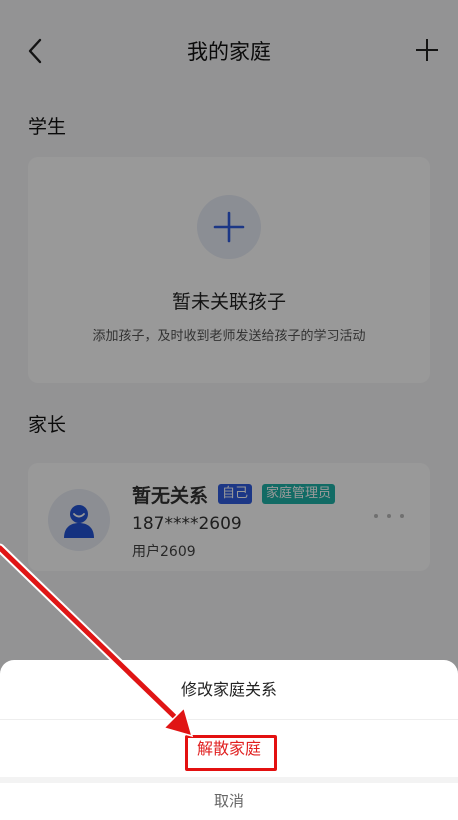 This screenshot has height=820, width=458. What do you see at coordinates (229, 690) in the screenshot?
I see `modify-family-relation-button: 修改家庭关系` at bounding box center [229, 690].